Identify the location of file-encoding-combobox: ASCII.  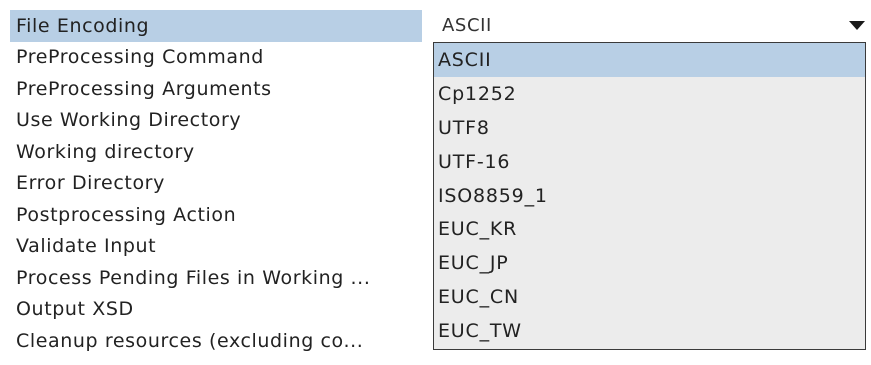
(652, 26).